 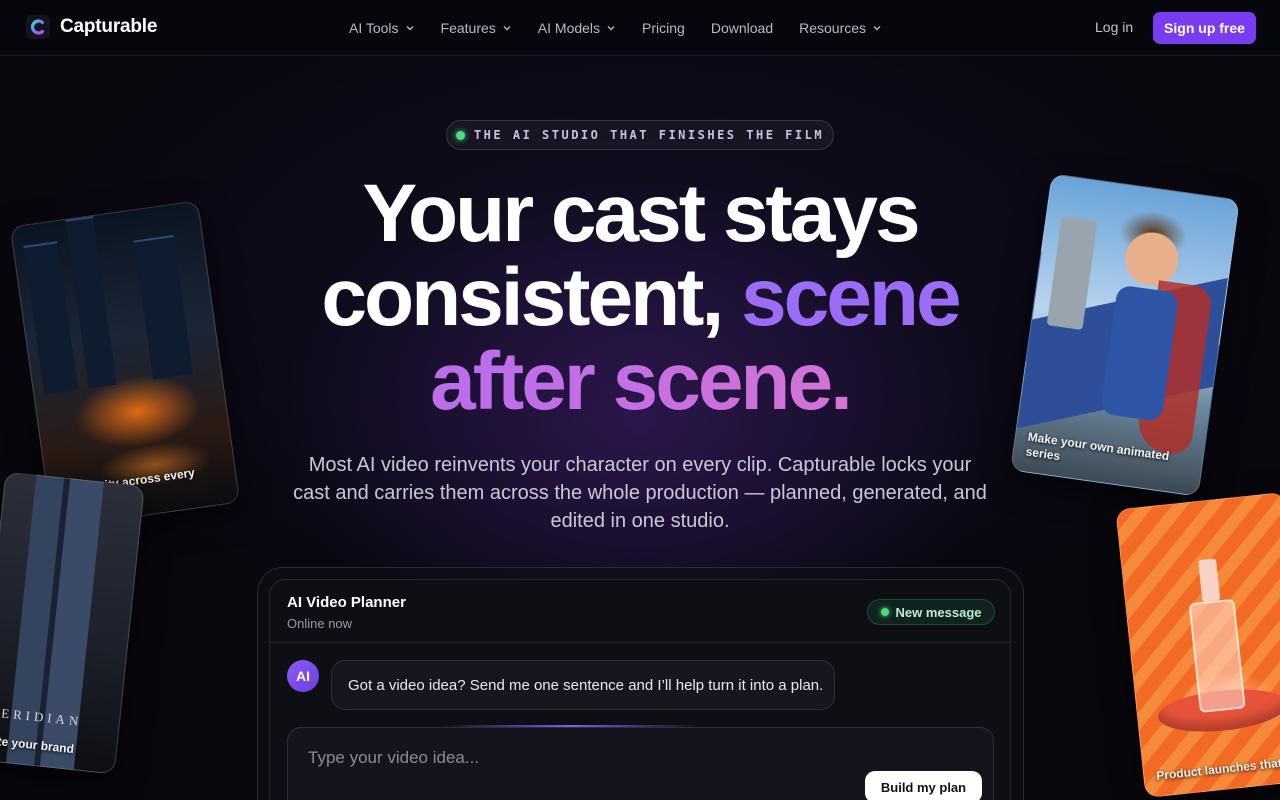 What do you see at coordinates (468, 28) in the screenshot?
I see `menu-features-label: Features` at bounding box center [468, 28].